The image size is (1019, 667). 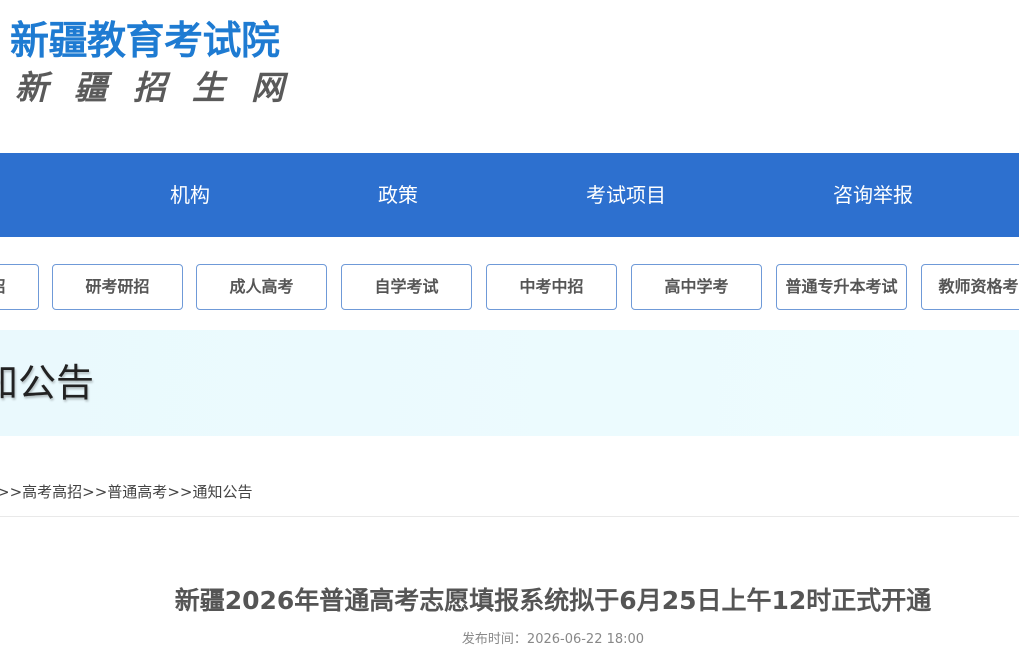 What do you see at coordinates (19, 287) in the screenshot?
I see `sub-nav-gaokao: 高考高招` at bounding box center [19, 287].